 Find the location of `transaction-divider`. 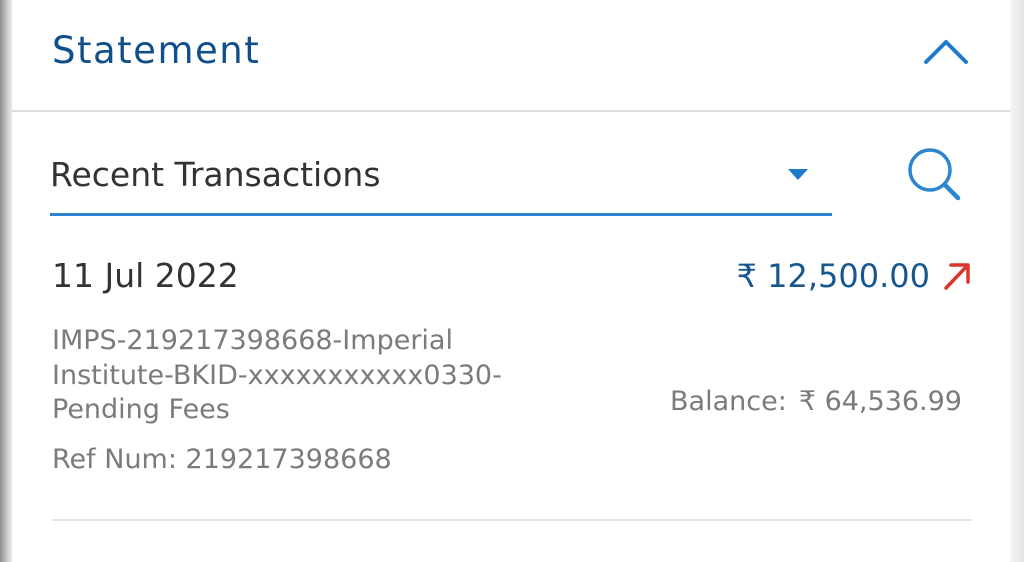

transaction-divider is located at coordinates (512, 520).